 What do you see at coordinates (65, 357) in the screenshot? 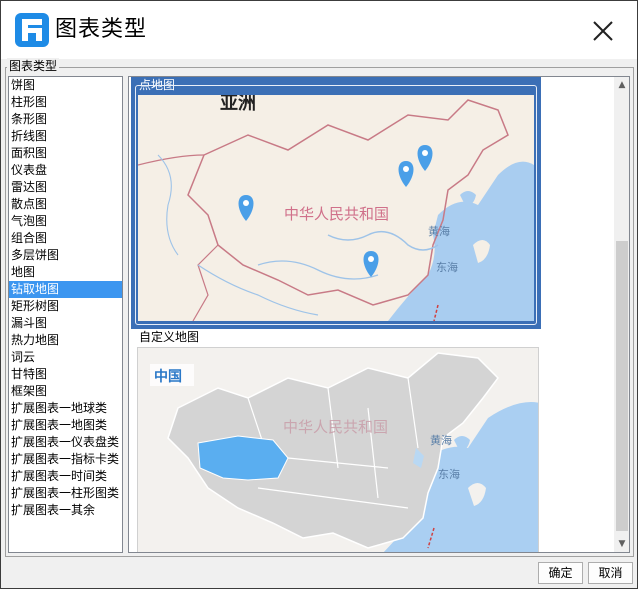
I see `chart-type-item: 词云` at bounding box center [65, 357].